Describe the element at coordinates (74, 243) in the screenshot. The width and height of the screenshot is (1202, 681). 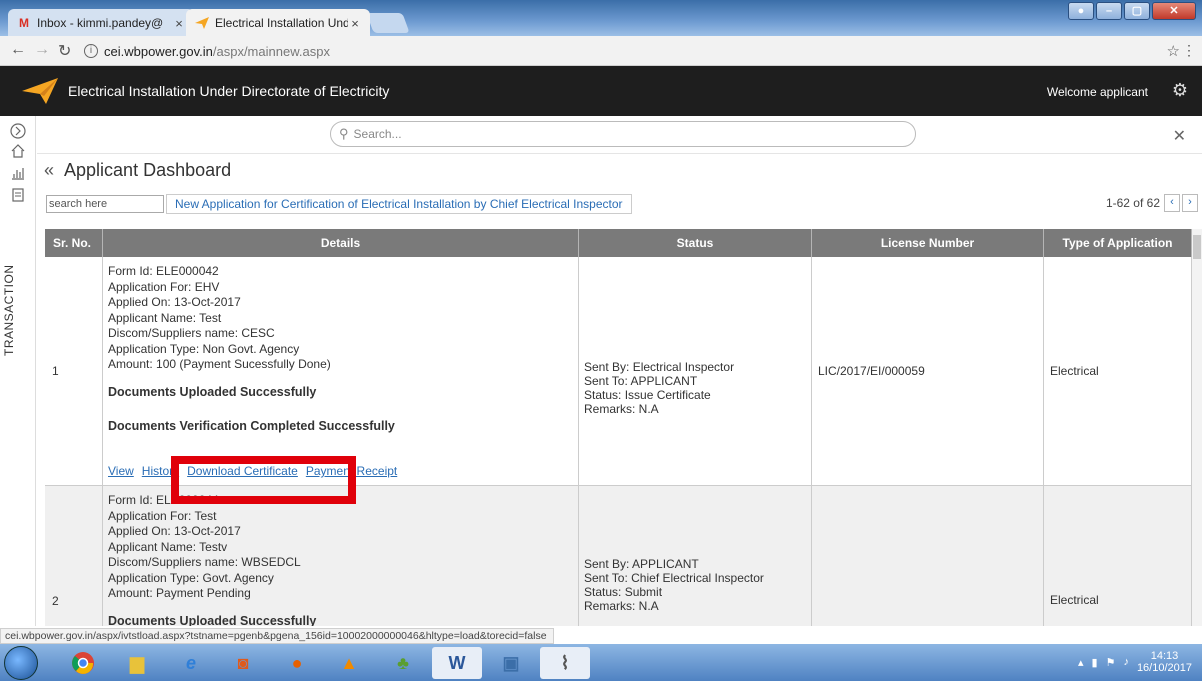
I see `column-header-sr-no: Sr. No.` at that location.